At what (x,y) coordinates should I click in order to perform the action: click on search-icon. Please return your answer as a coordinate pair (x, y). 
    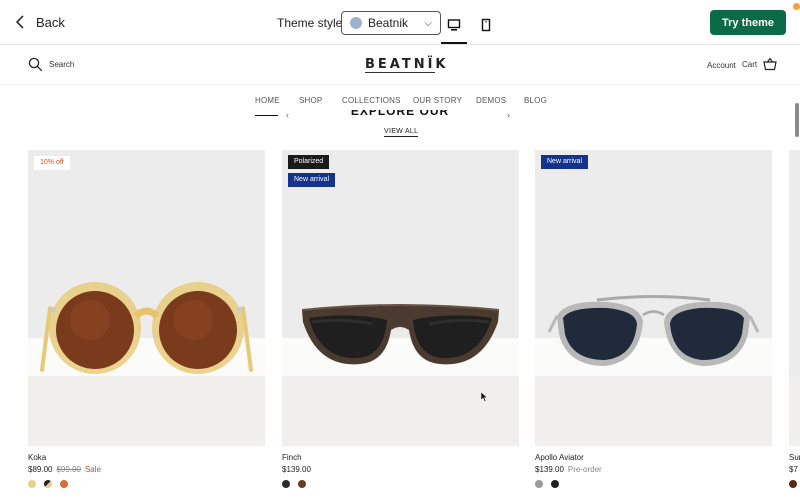
    Looking at the image, I should click on (35, 64).